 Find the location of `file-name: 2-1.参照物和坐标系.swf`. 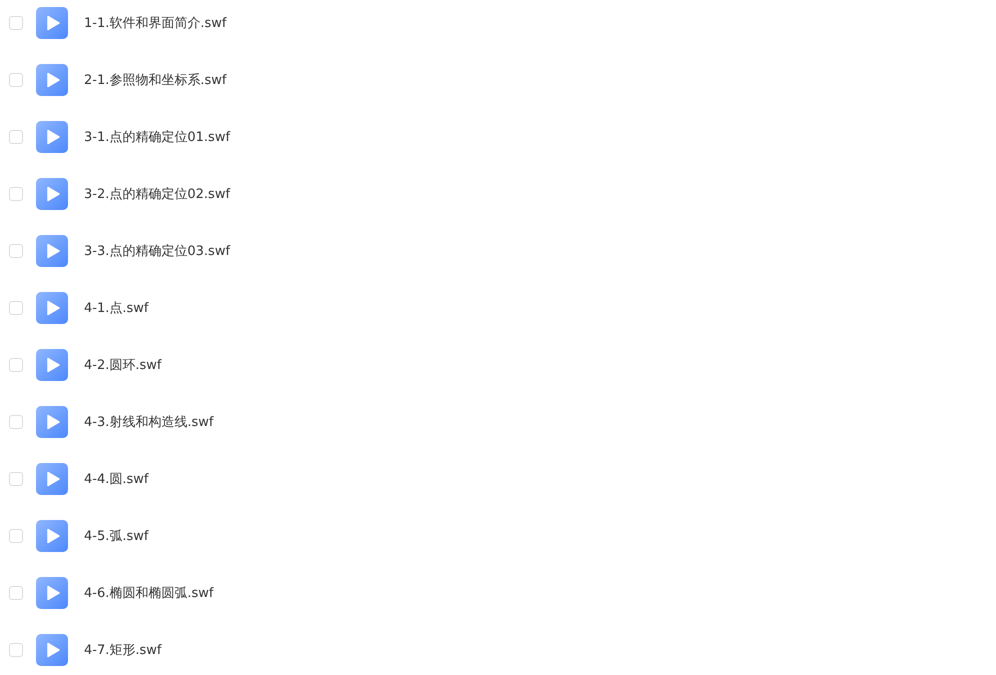

file-name: 2-1.参照物和坐标系.swf is located at coordinates (155, 80).